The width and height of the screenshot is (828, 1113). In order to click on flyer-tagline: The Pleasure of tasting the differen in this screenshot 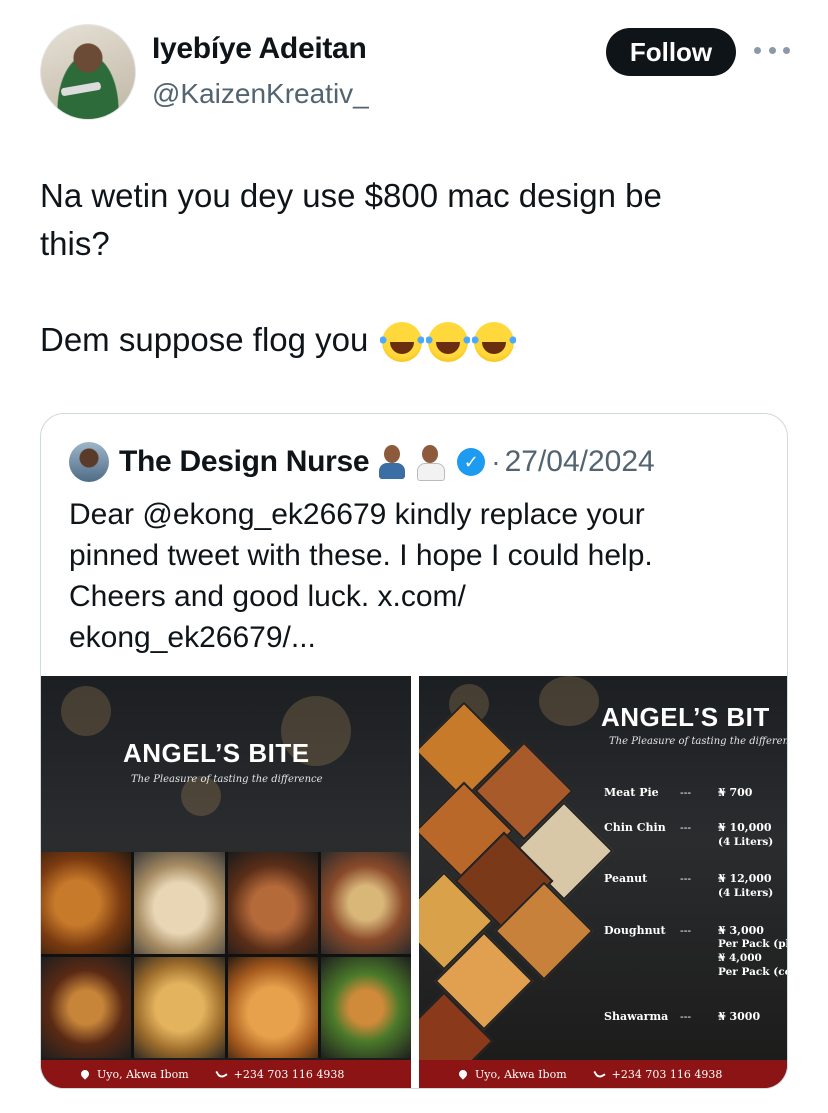, I will do `click(698, 741)`.